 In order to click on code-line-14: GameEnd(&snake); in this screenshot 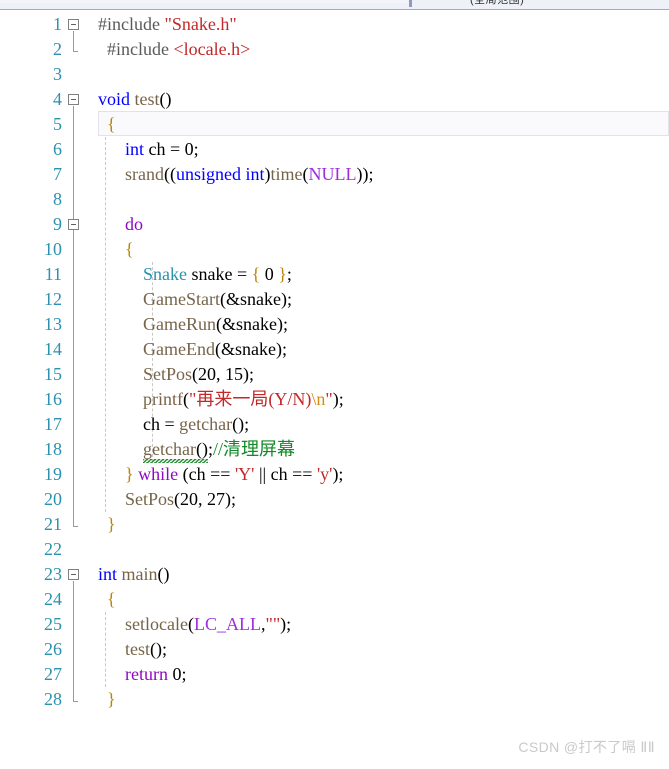, I will do `click(197, 349)`.